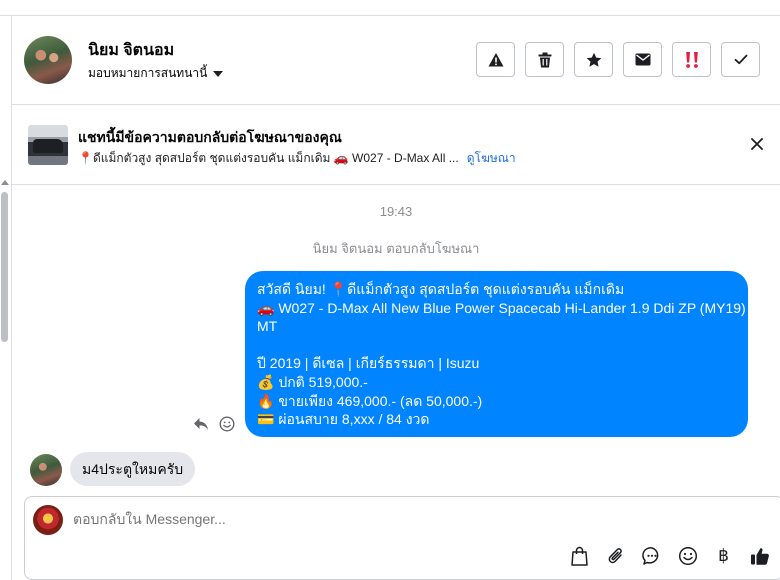 Image resolution: width=780 pixels, height=580 pixels. What do you see at coordinates (4, 380) in the screenshot?
I see `scrollbar` at bounding box center [4, 380].